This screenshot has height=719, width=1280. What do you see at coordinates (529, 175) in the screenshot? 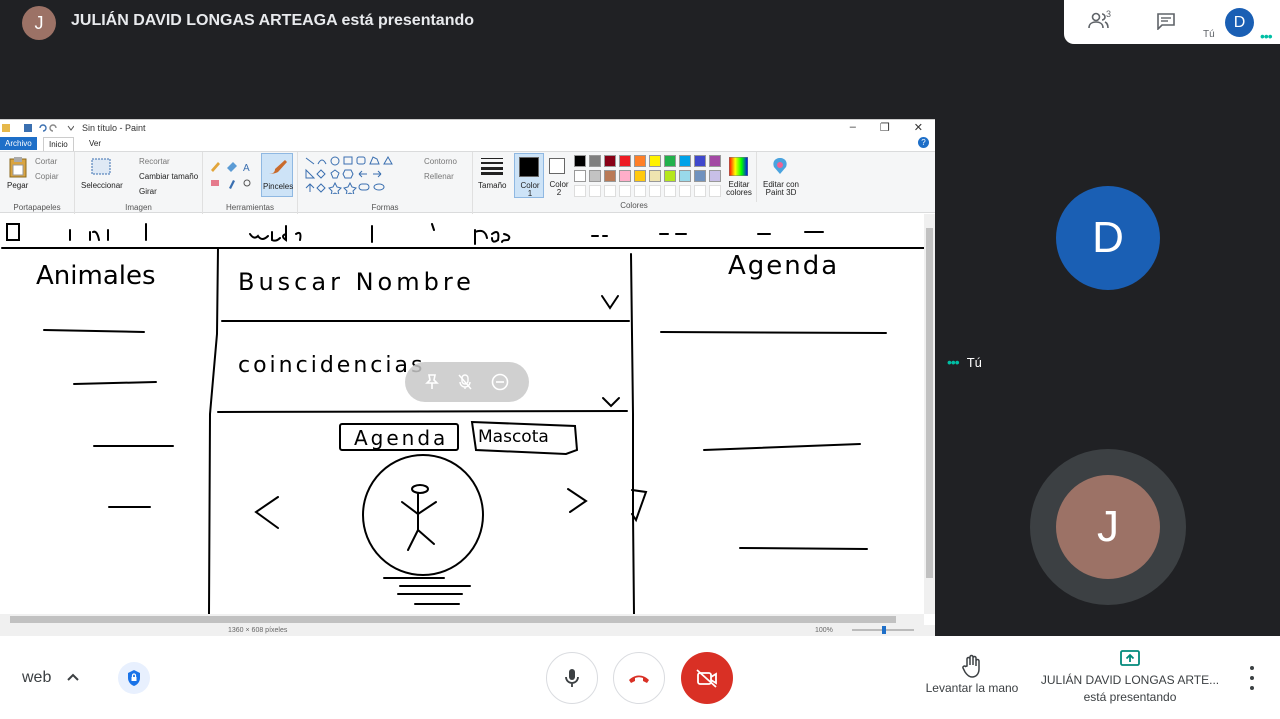
I see `color1-button: Color 1` at bounding box center [529, 175].